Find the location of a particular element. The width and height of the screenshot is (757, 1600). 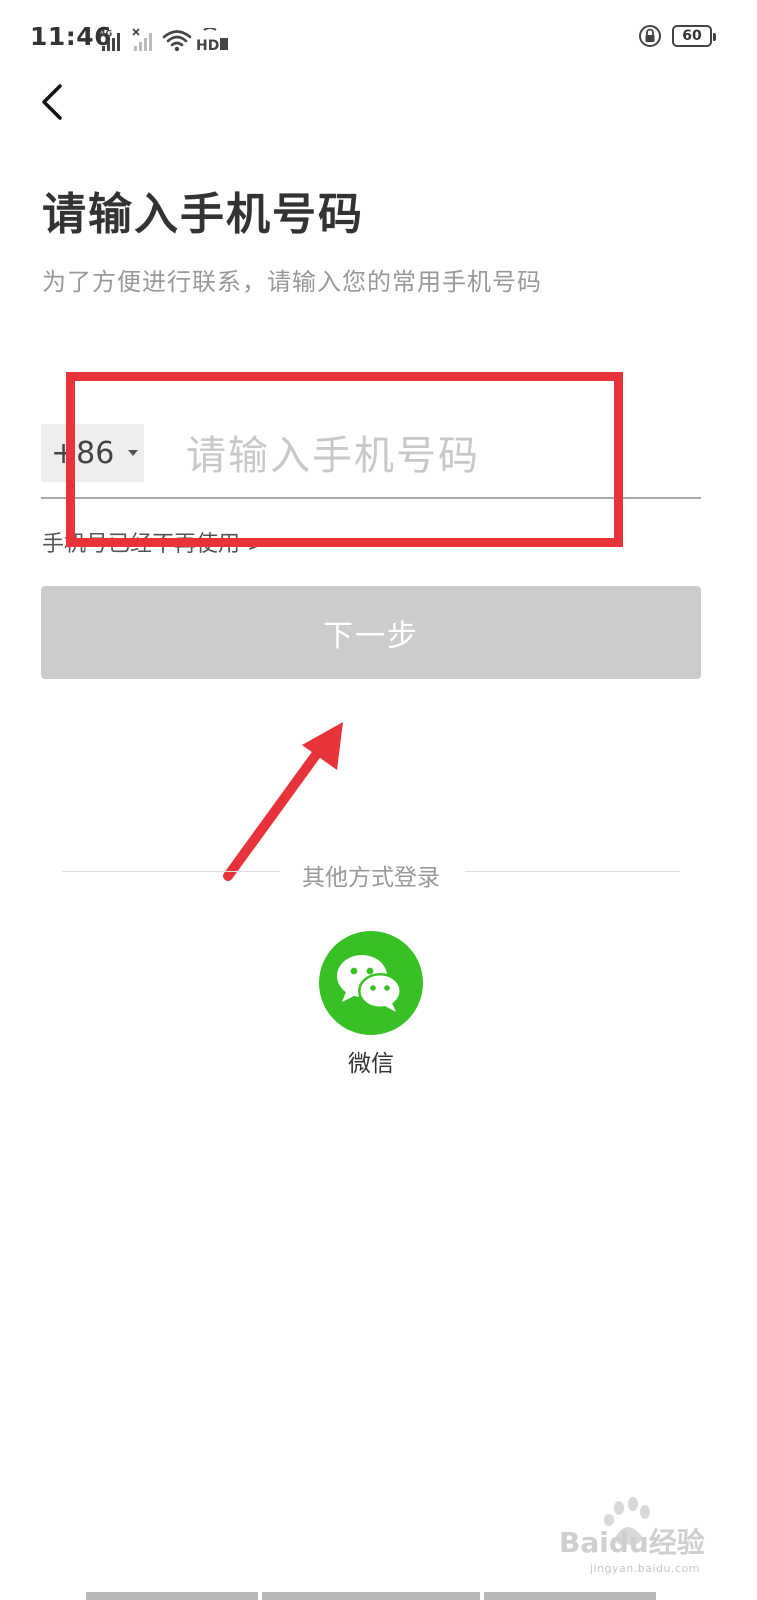

hd-label: HD is located at coordinates (207, 45).